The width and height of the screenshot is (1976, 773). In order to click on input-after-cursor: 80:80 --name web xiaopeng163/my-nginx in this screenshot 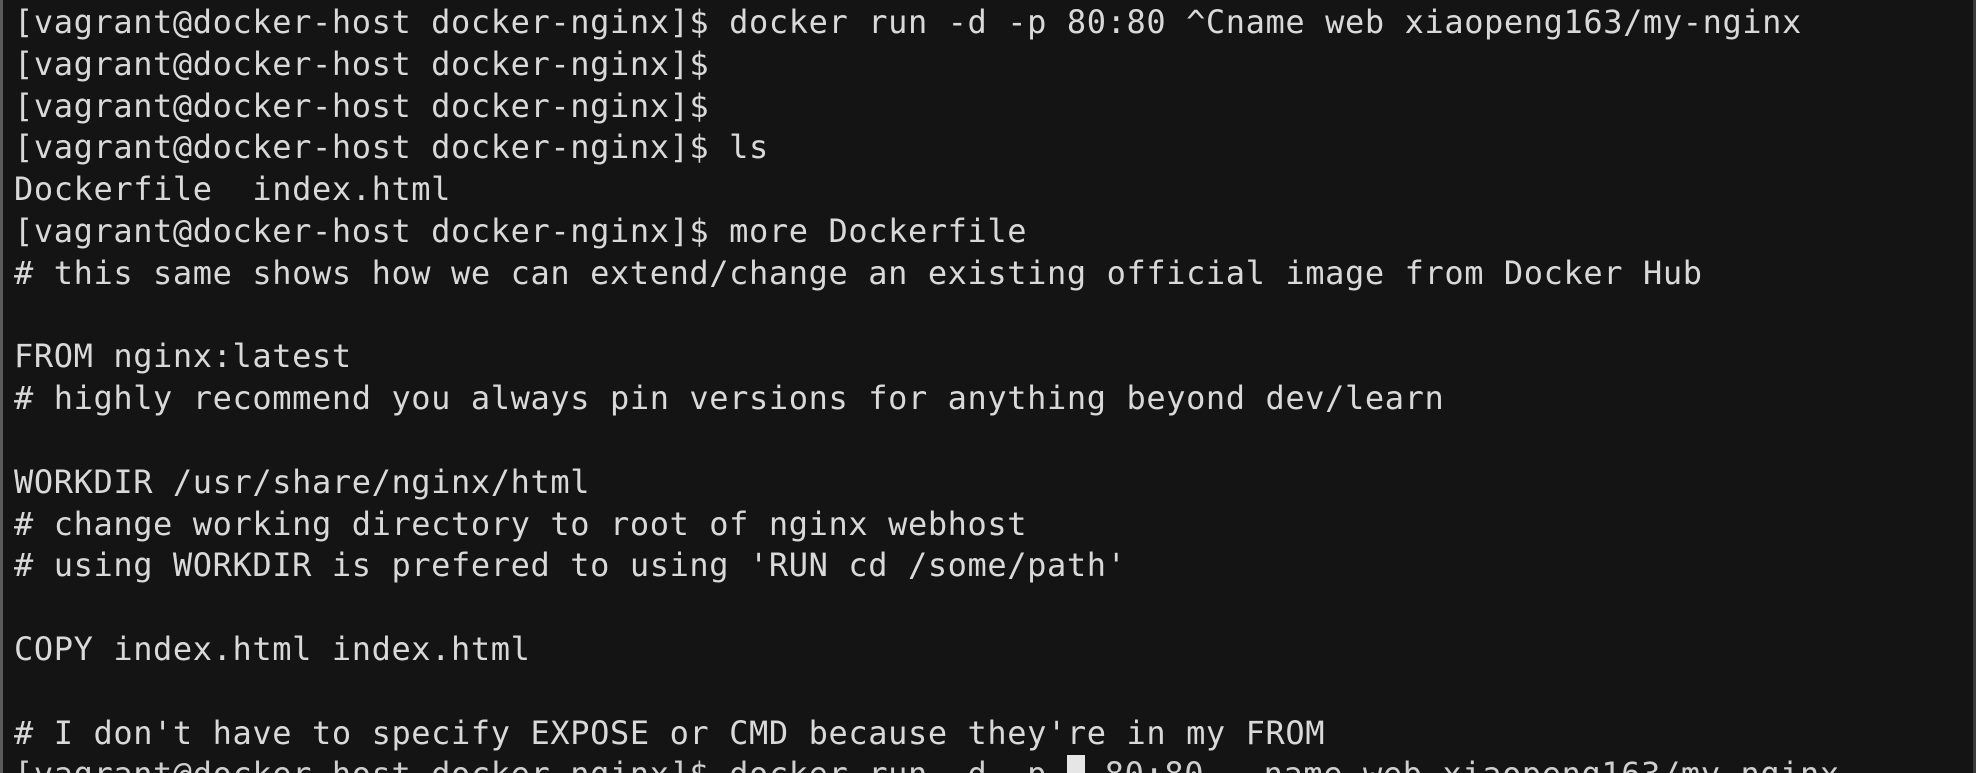, I will do `click(1462, 764)`.